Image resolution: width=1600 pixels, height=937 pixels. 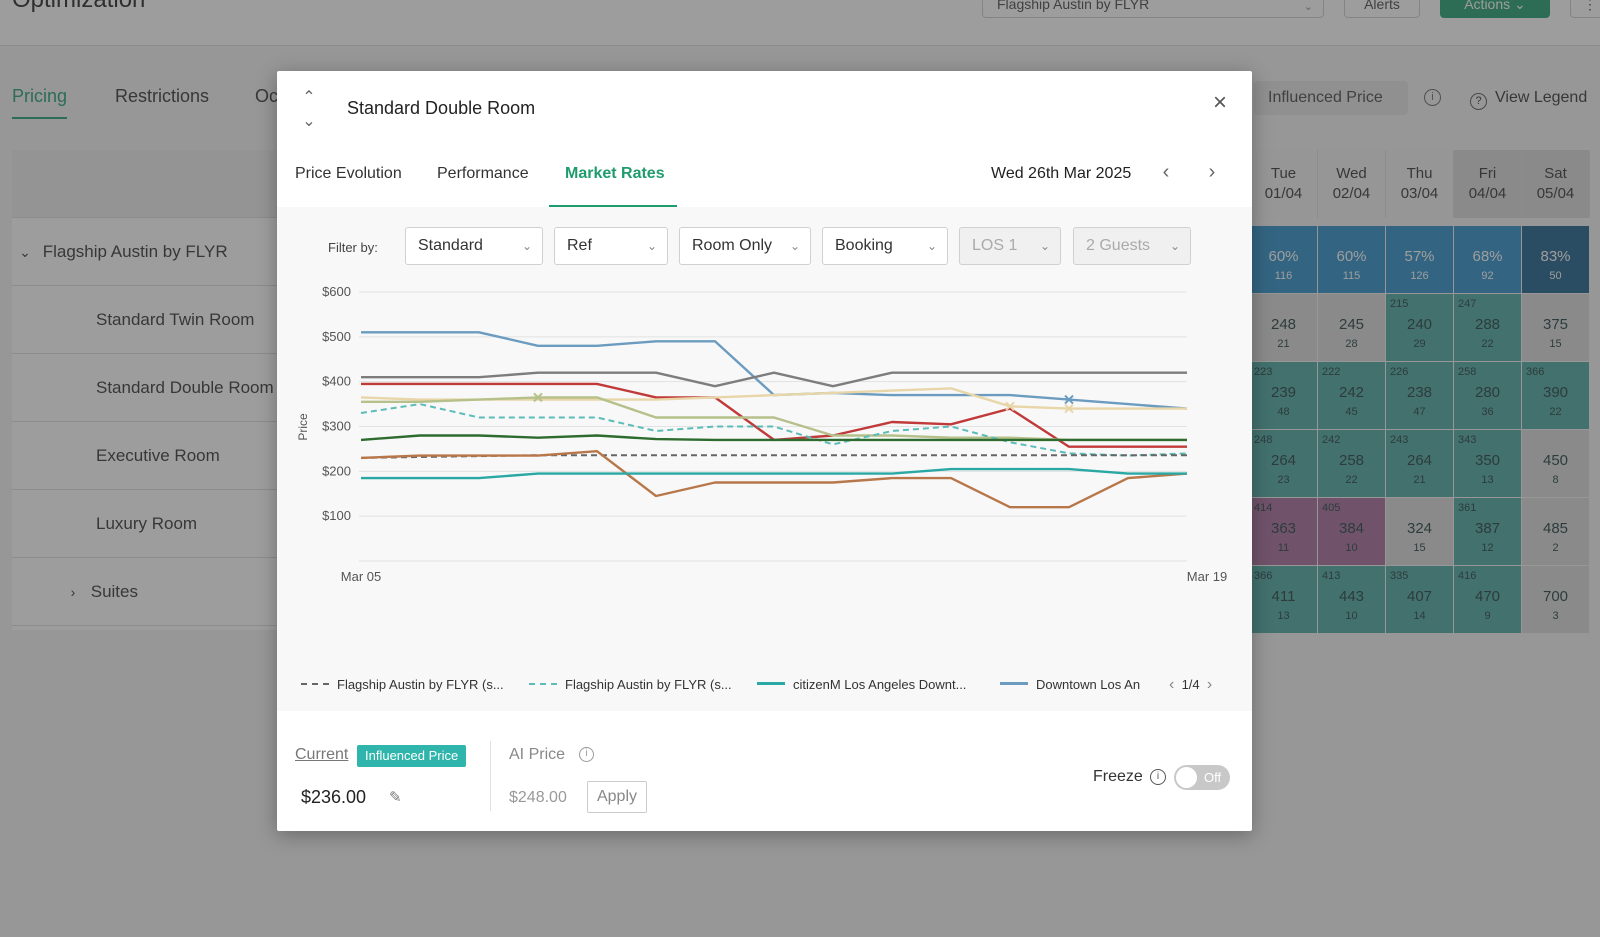 I want to click on toggle-knob, so click(x=1186, y=777).